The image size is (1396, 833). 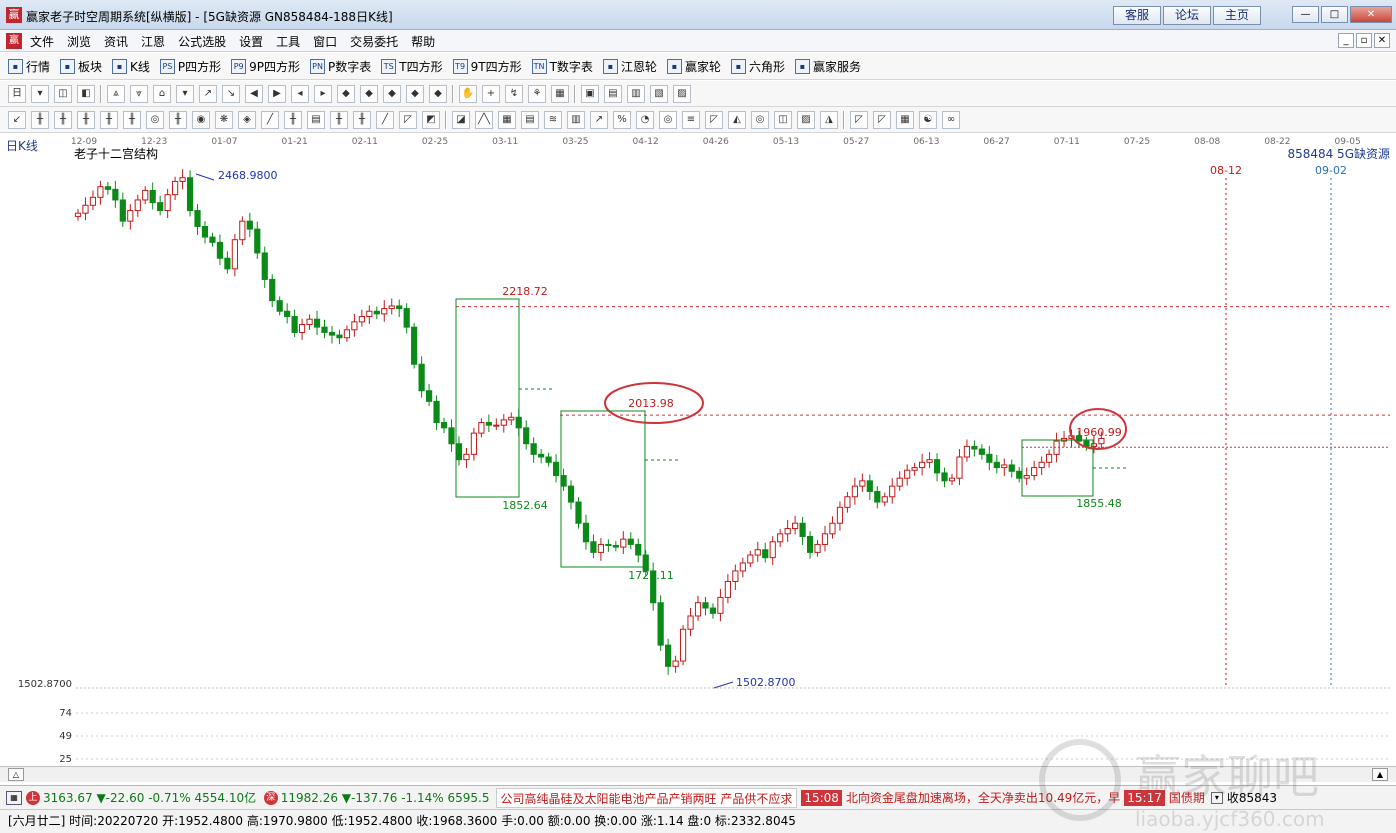 I want to click on t2-tool-15-icon: ◆, so click(x=369, y=94).